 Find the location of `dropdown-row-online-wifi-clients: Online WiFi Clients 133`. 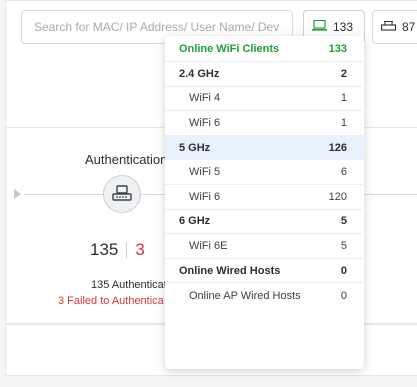

dropdown-row-online-wifi-clients: Online WiFi Clients 133 is located at coordinates (264, 49).